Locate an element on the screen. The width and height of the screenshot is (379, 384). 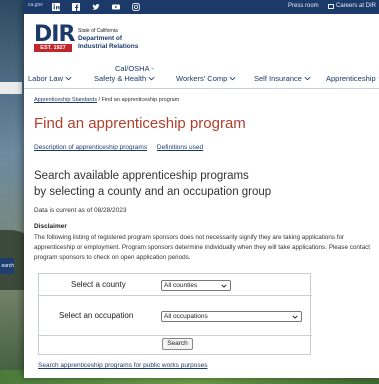
data-date: Data is current as of 08/28/2023 is located at coordinates (80, 210).